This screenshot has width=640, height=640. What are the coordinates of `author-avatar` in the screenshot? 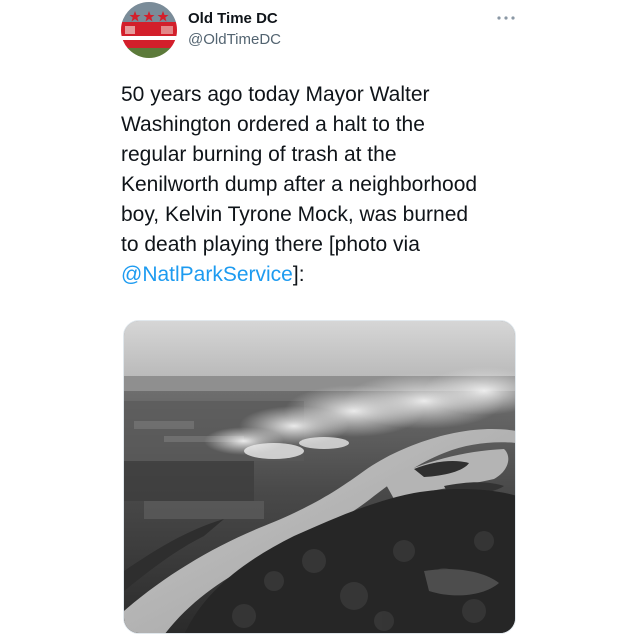 It's located at (149, 30).